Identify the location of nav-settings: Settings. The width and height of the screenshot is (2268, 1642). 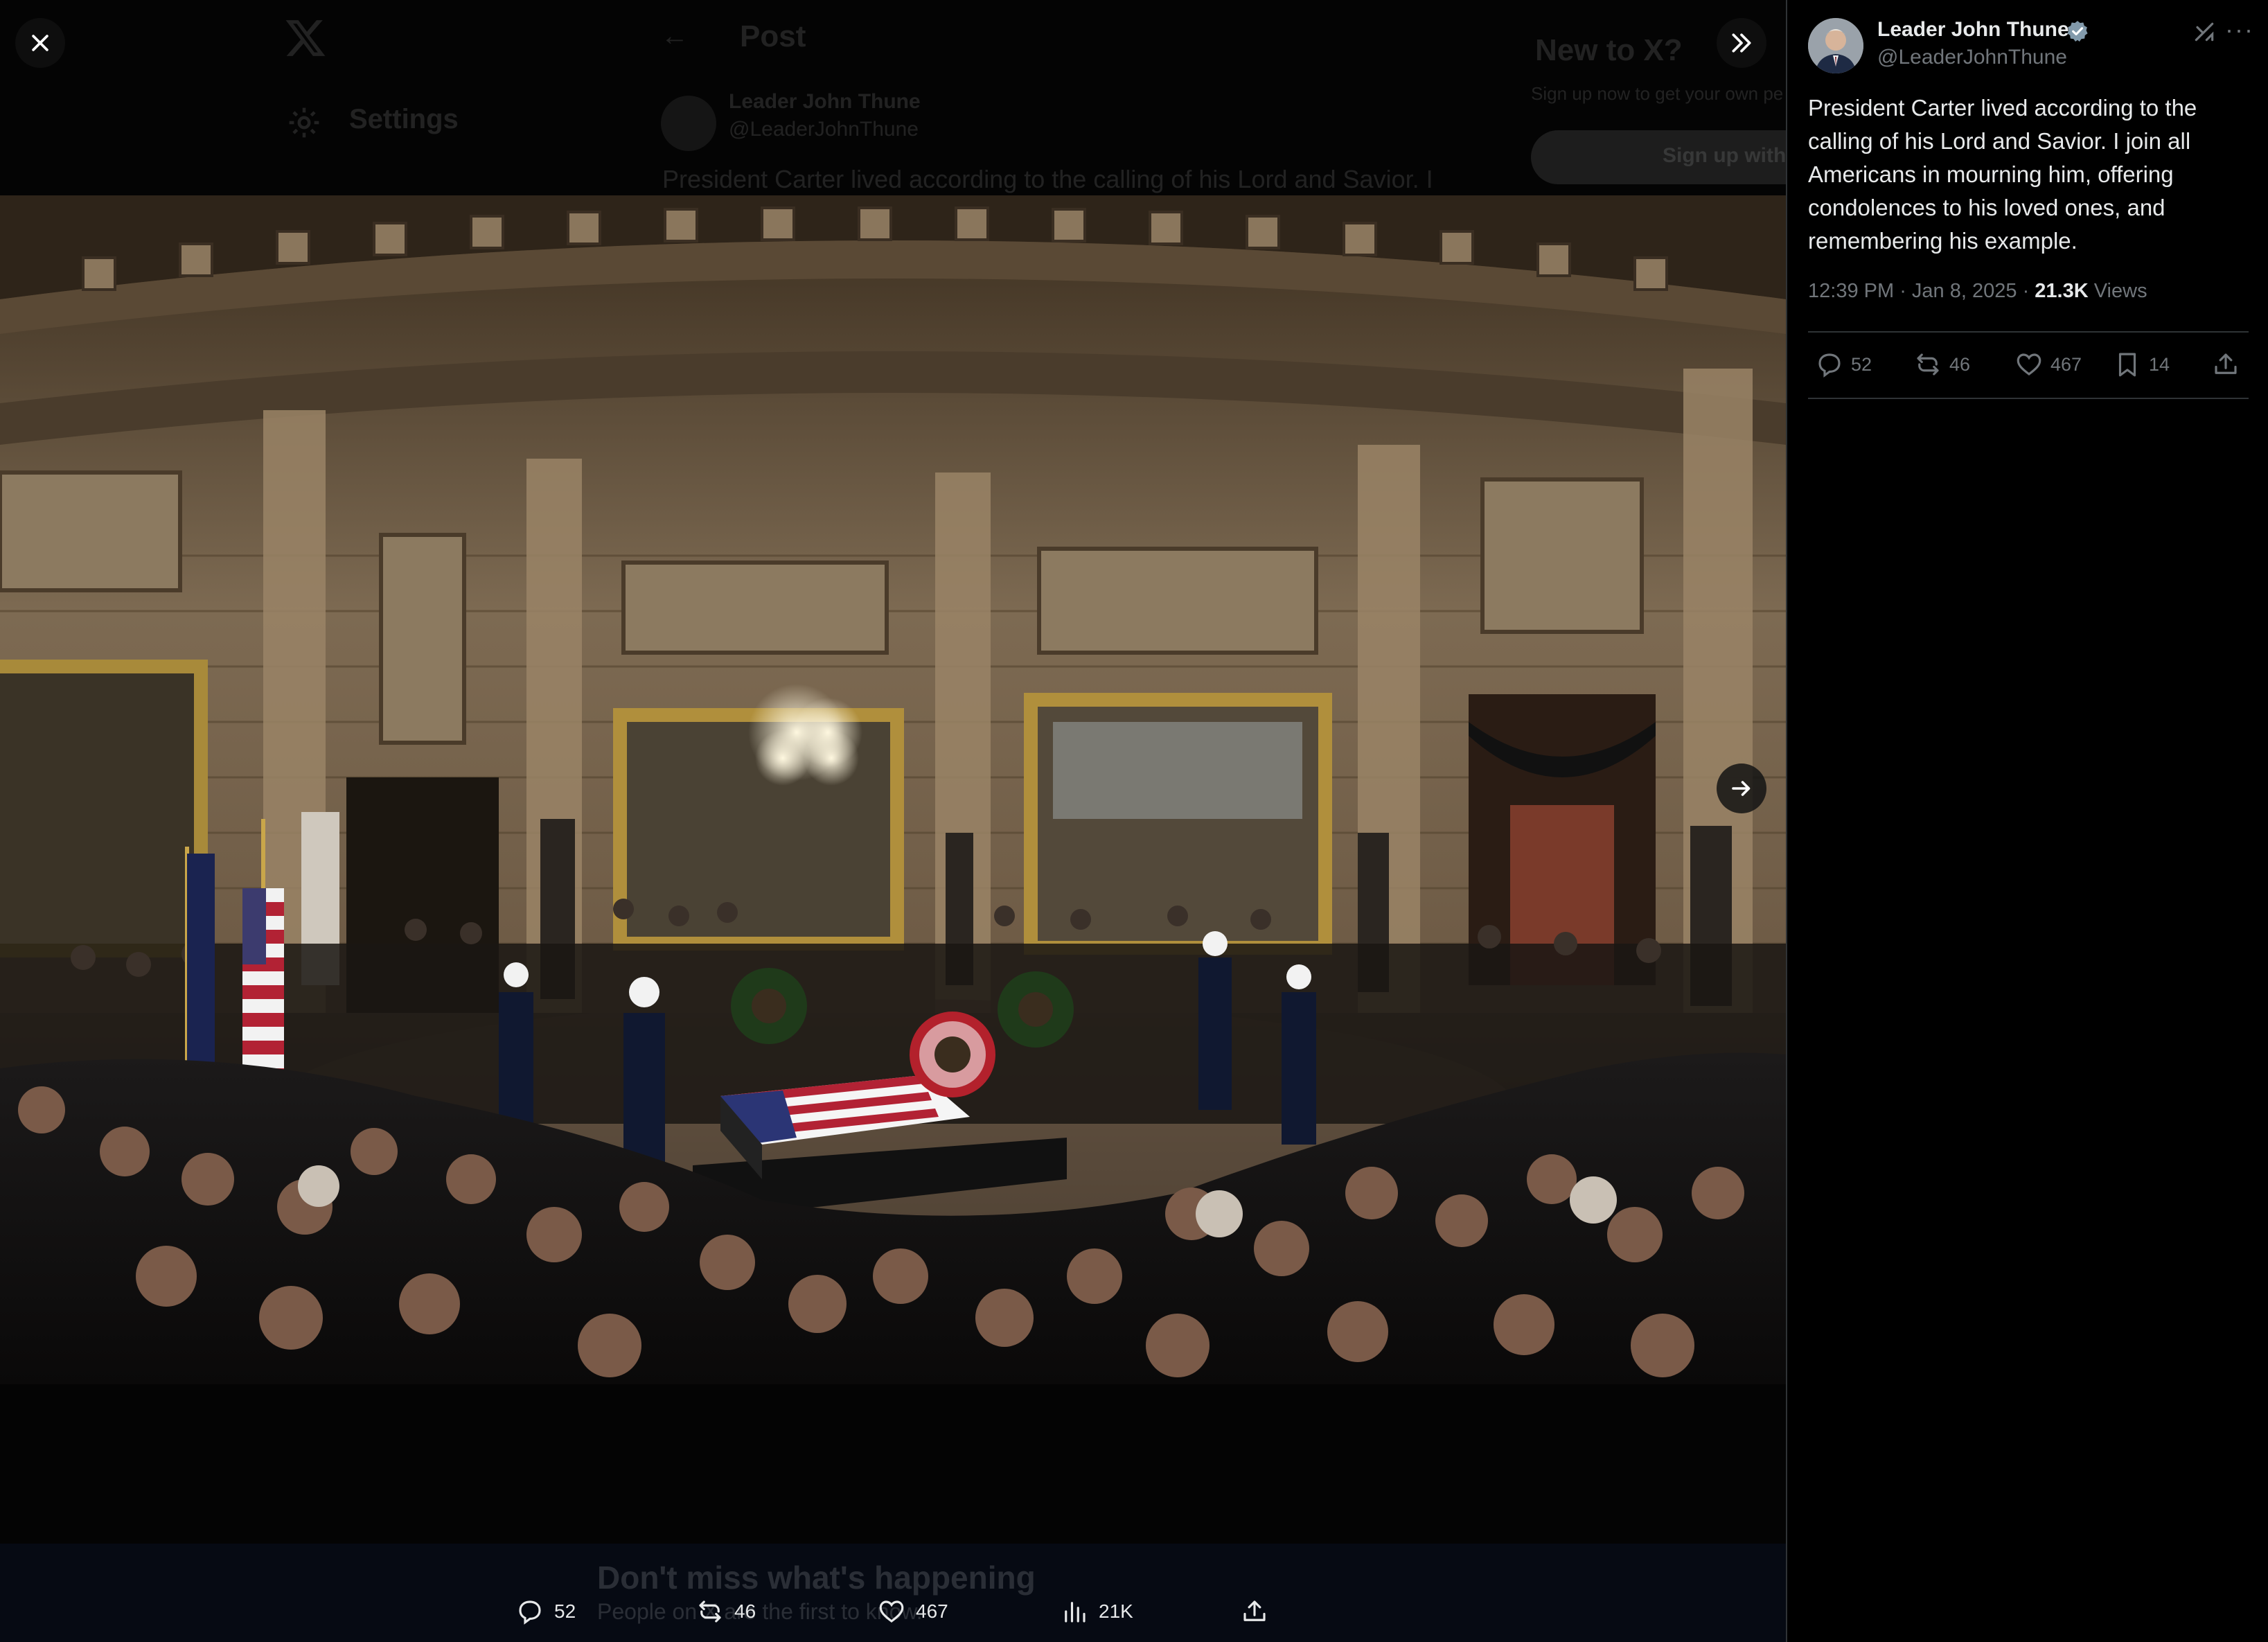
(404, 119).